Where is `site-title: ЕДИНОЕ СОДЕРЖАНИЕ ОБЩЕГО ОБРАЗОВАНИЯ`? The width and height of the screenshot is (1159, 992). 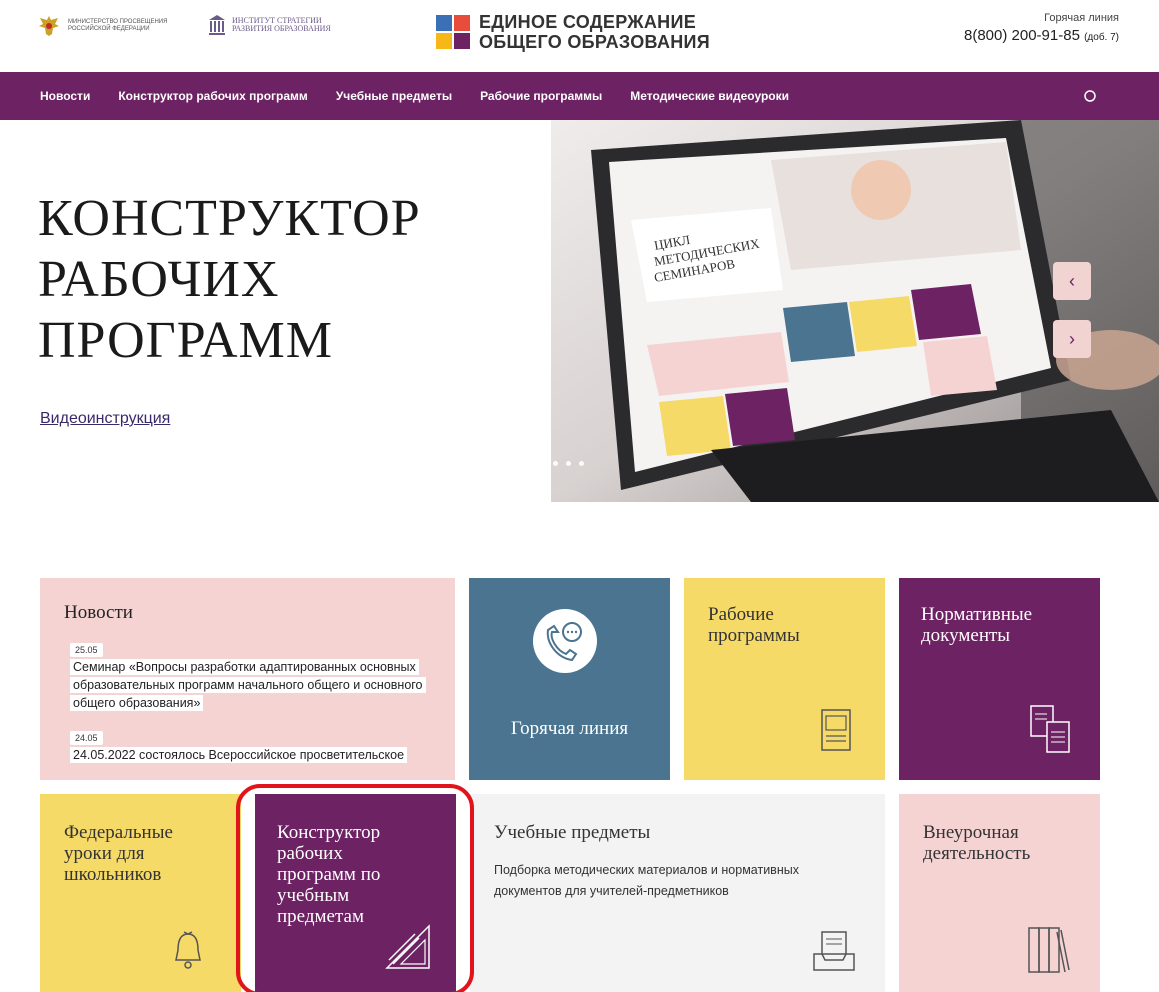
site-title: ЕДИНОЕ СОДЕРЖАНИЕ ОБЩЕГО ОБРАЗОВАНИЯ is located at coordinates (595, 32).